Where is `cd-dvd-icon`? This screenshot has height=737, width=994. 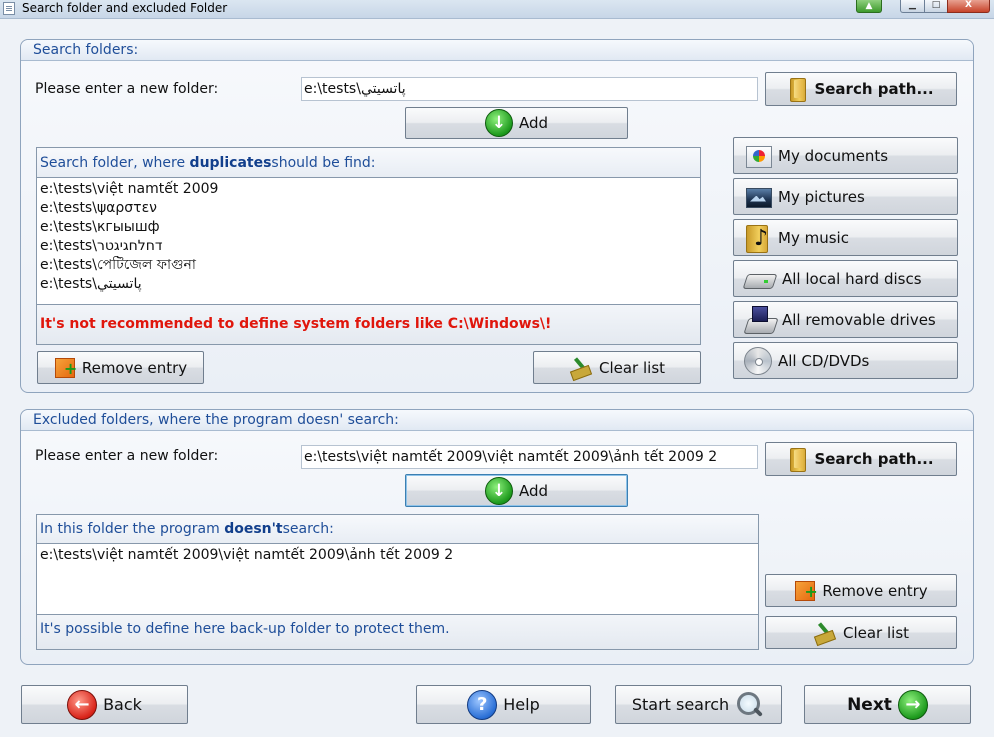
cd-dvd-icon is located at coordinates (758, 360).